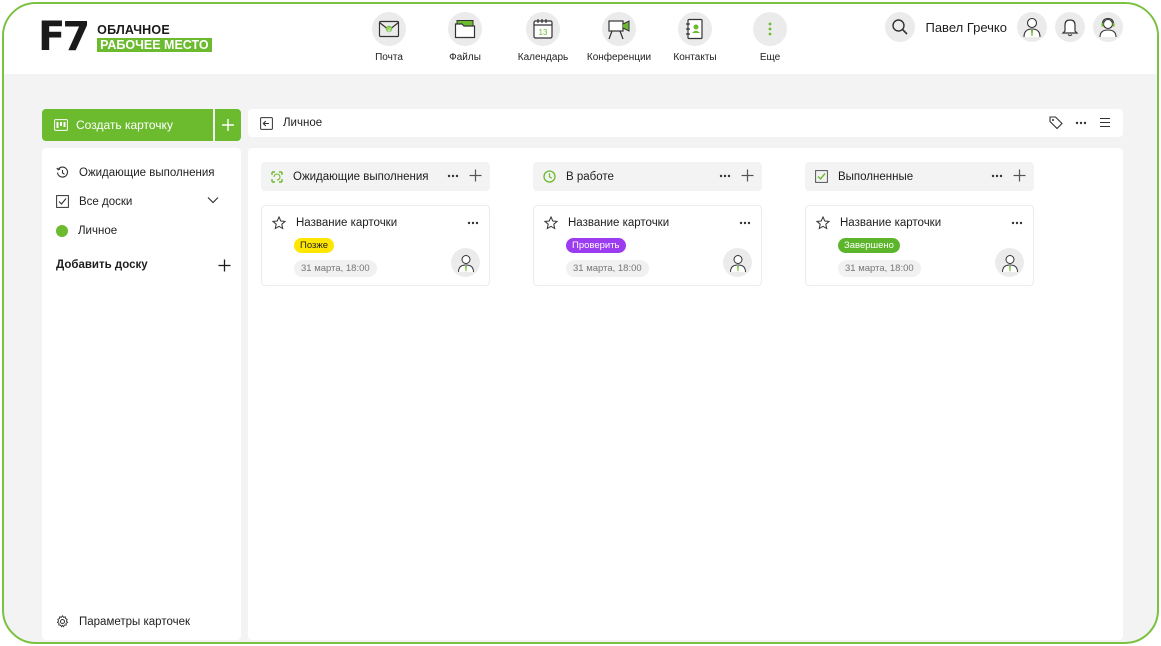 The width and height of the screenshot is (1161, 646). Describe the element at coordinates (62, 201) in the screenshot. I see `checkbox-icon` at that location.